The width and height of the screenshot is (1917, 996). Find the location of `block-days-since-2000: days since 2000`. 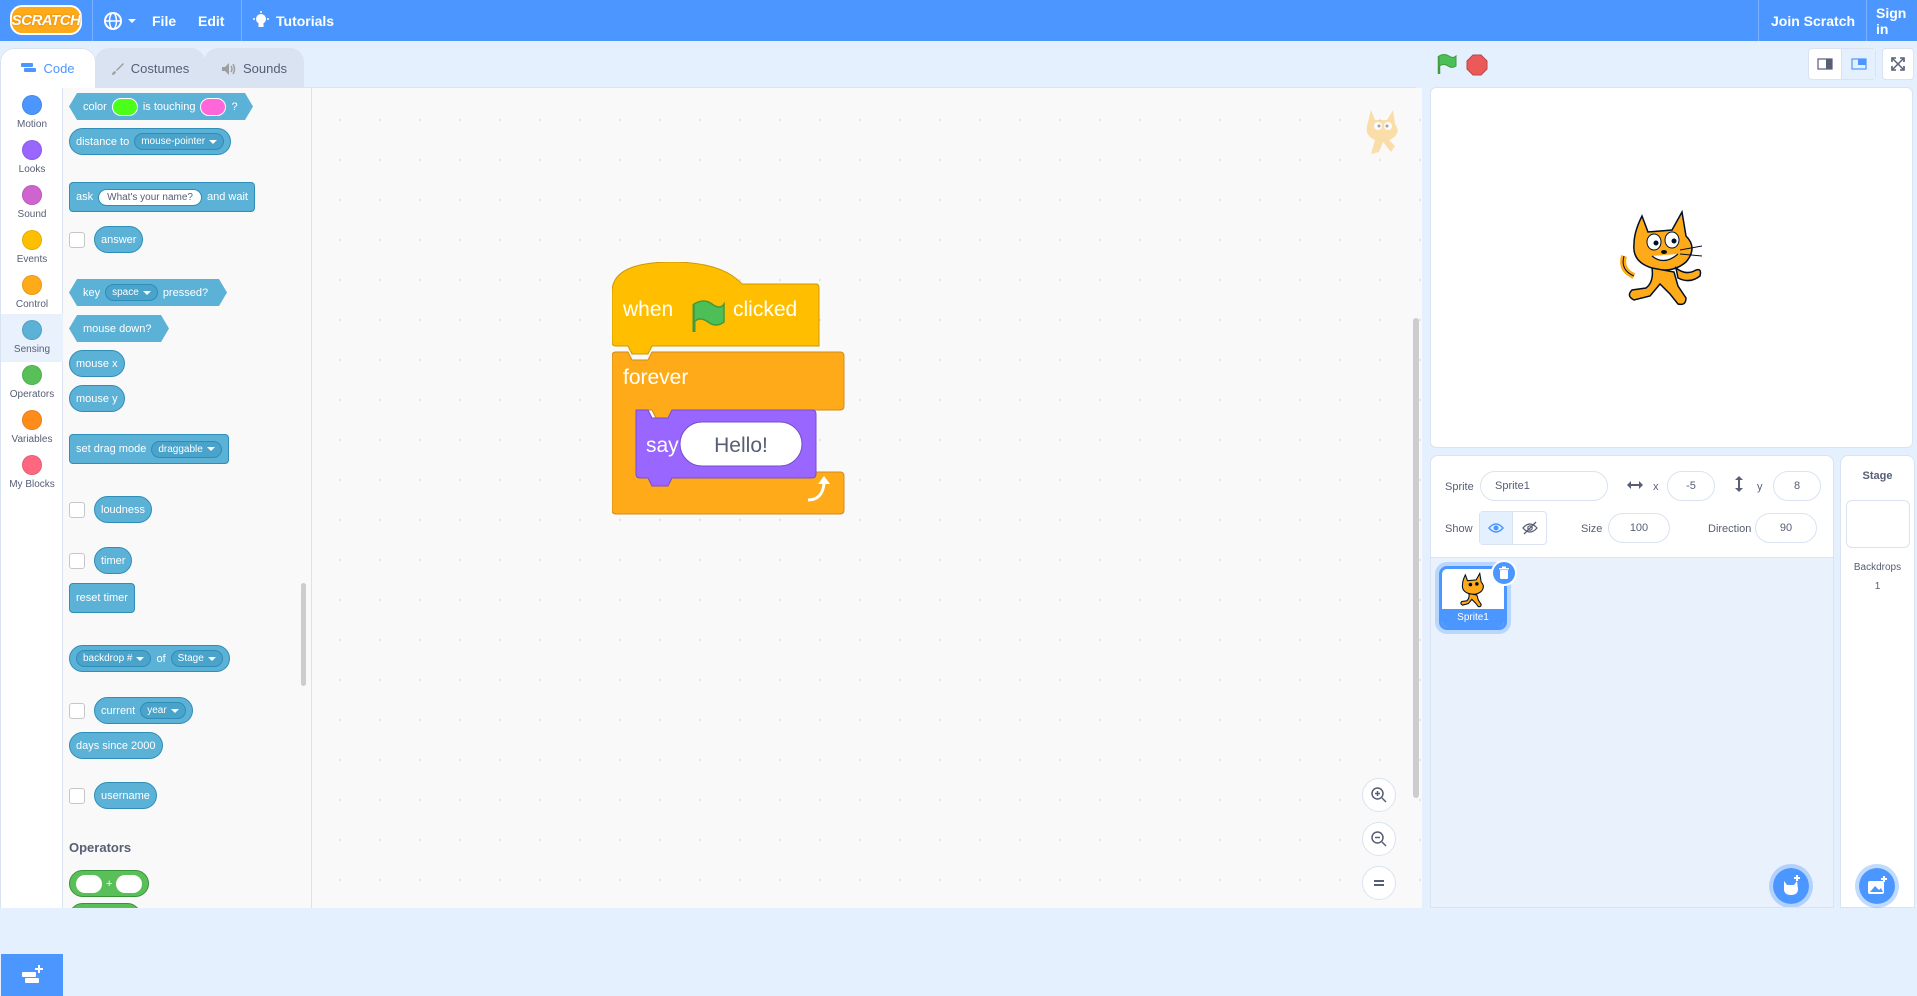

block-days-since-2000: days since 2000 is located at coordinates (116, 745).